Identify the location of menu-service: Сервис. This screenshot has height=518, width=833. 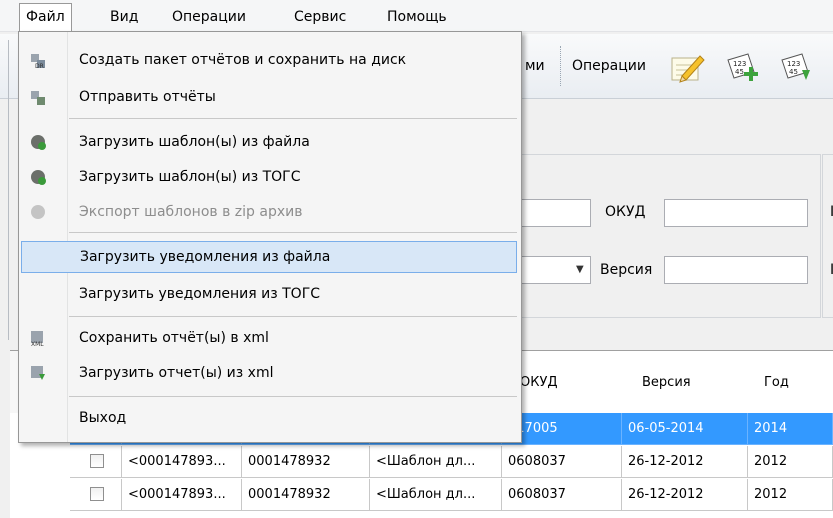
(320, 17).